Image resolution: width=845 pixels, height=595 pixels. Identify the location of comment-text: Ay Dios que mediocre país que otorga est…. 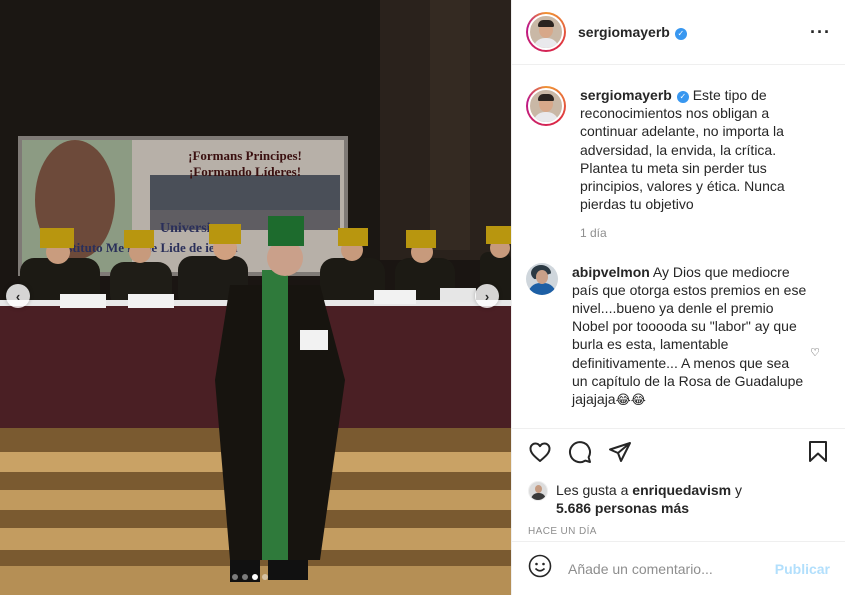
(689, 335).